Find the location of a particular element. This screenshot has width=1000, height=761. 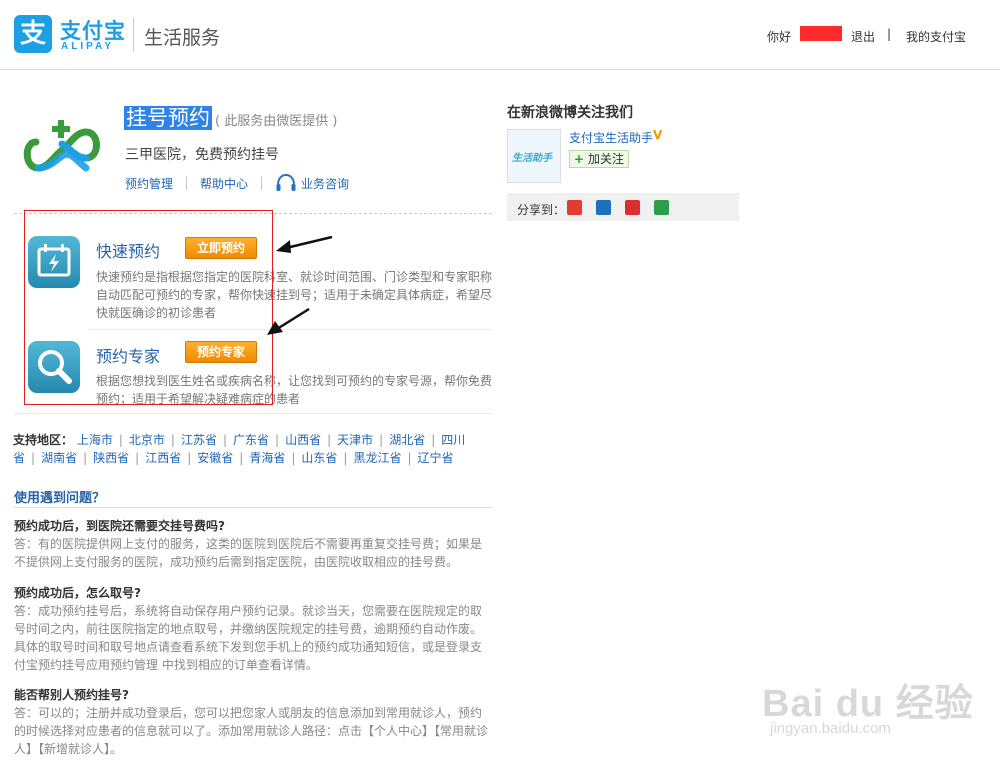

headset-icon is located at coordinates (286, 182).